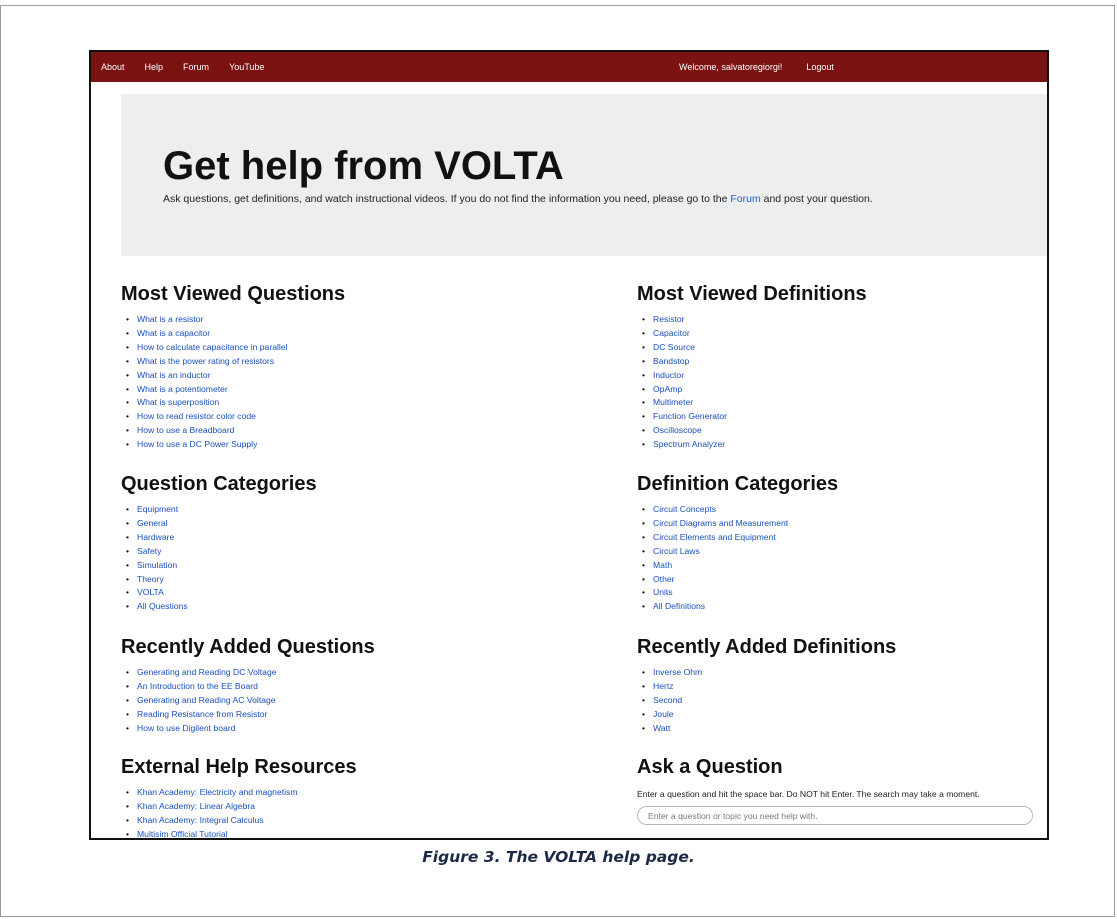 The image size is (1117, 919). Describe the element at coordinates (667, 700) in the screenshot. I see `list-item-link: Second` at that location.